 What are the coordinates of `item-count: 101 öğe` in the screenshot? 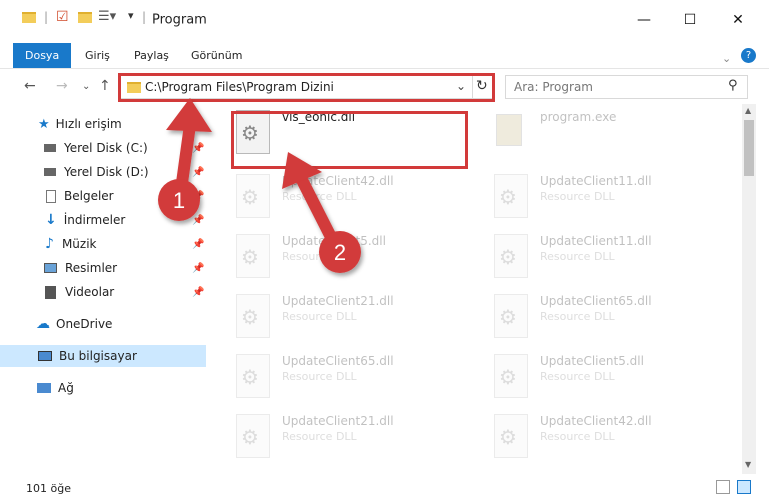 It's located at (48, 488).